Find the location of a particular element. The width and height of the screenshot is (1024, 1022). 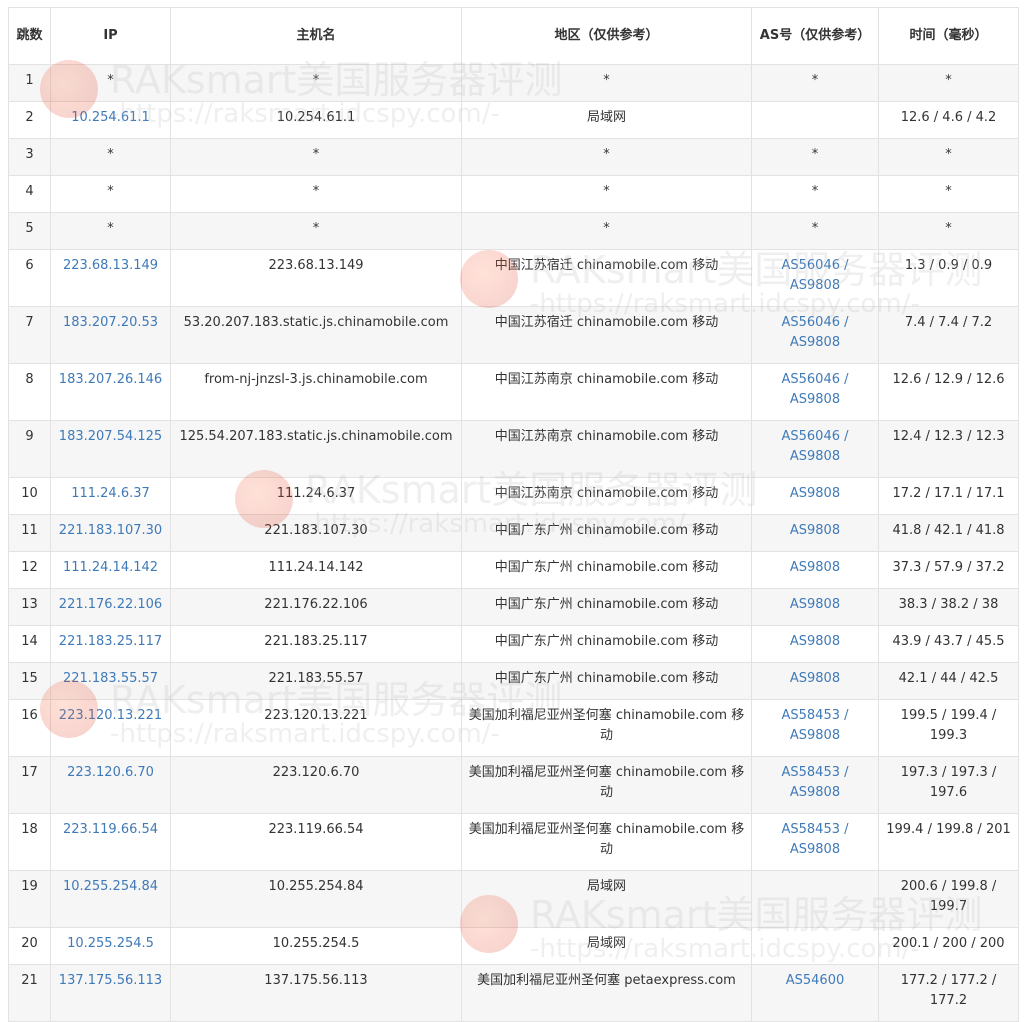

cell-time: 12.4 / 12.3 / 12.3 is located at coordinates (948, 449).